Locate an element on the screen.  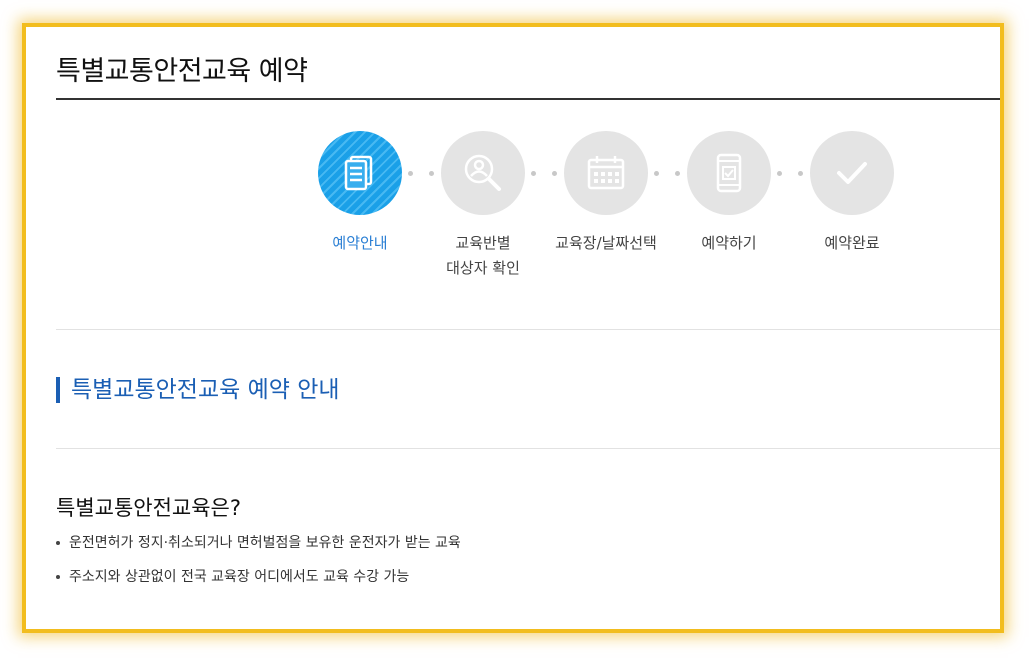
document-icon is located at coordinates (358, 173).